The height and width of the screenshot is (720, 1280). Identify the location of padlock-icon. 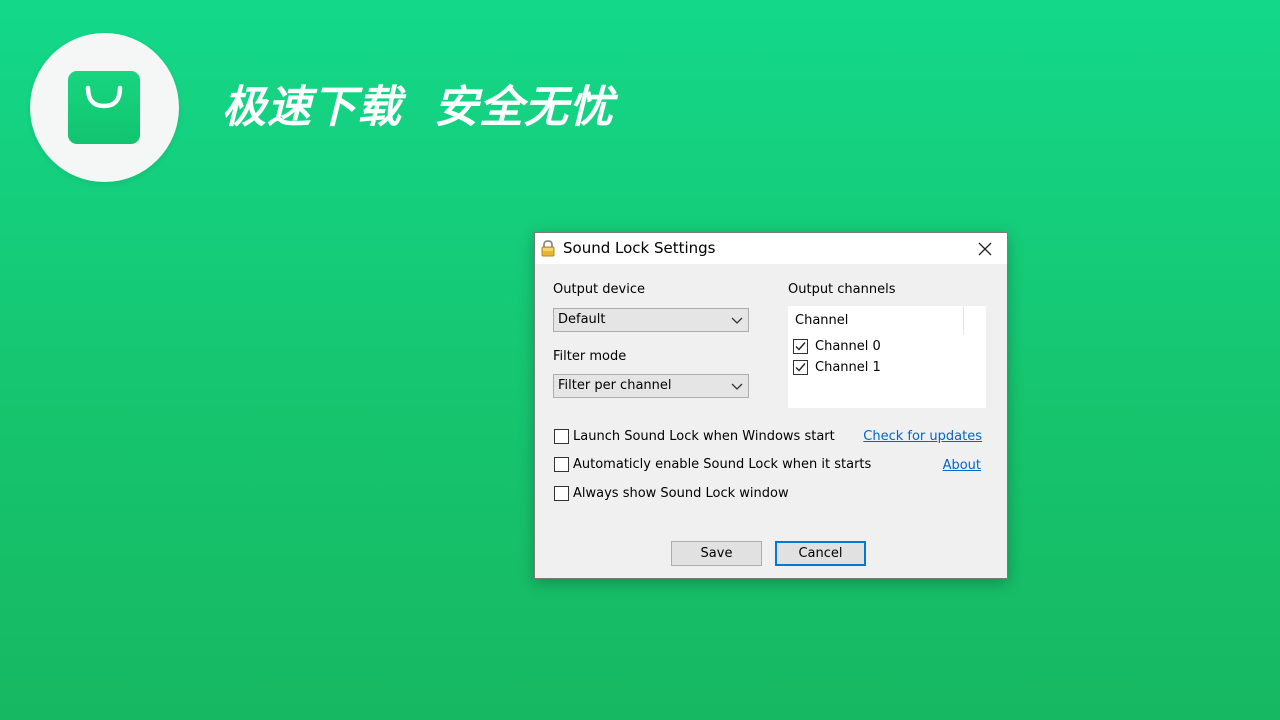
(548, 248).